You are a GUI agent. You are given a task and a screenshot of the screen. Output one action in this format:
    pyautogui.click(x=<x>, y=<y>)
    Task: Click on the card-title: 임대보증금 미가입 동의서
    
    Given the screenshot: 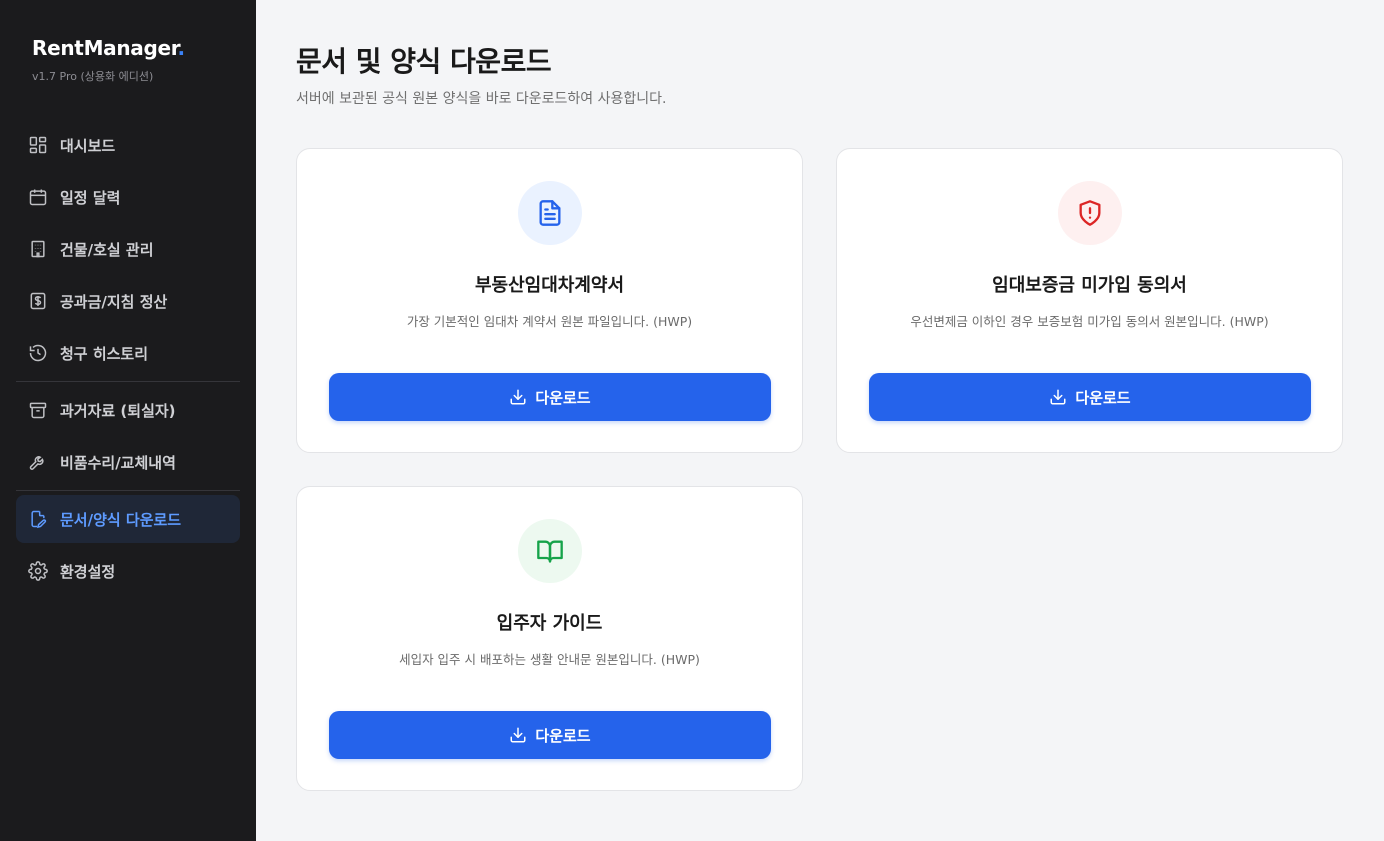 What is the action you would take?
    pyautogui.click(x=1089, y=285)
    